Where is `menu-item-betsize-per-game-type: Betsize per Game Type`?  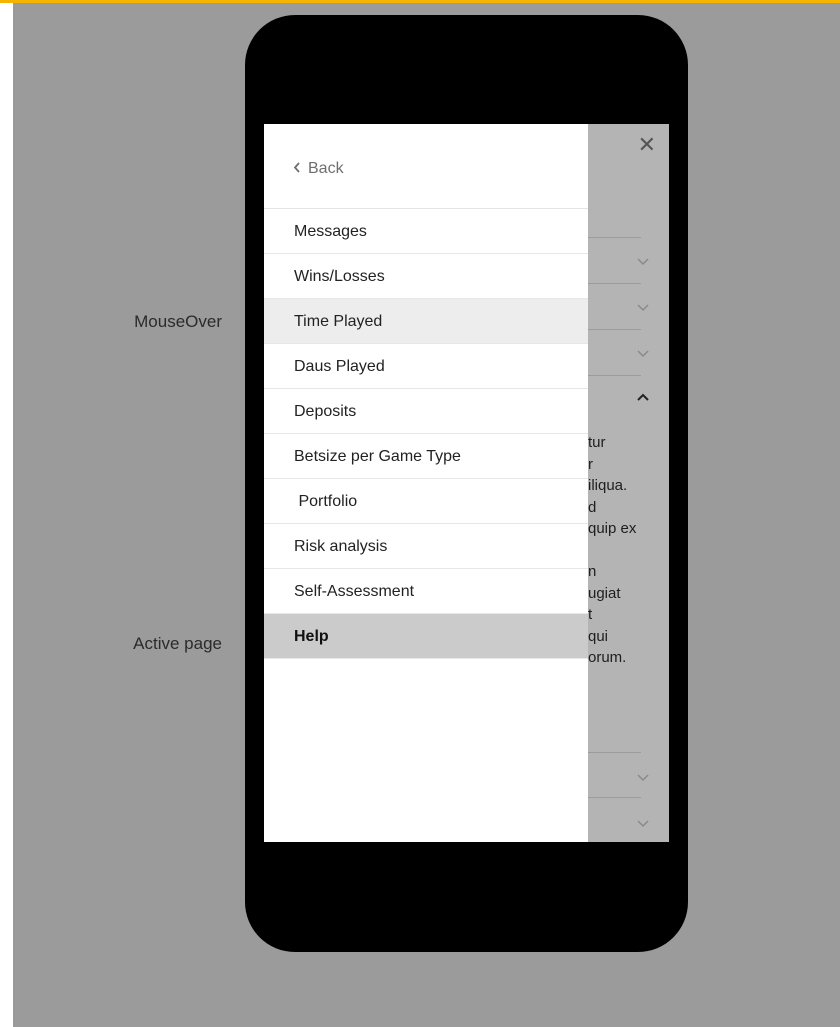 menu-item-betsize-per-game-type: Betsize per Game Type is located at coordinates (426, 456).